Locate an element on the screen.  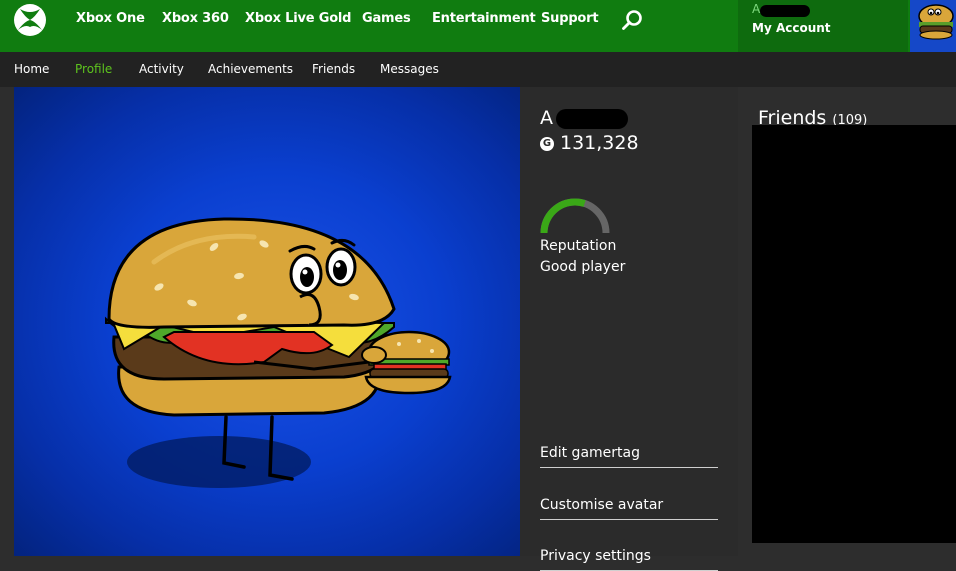
nav-xbox-one: Xbox One is located at coordinates (110, 18).